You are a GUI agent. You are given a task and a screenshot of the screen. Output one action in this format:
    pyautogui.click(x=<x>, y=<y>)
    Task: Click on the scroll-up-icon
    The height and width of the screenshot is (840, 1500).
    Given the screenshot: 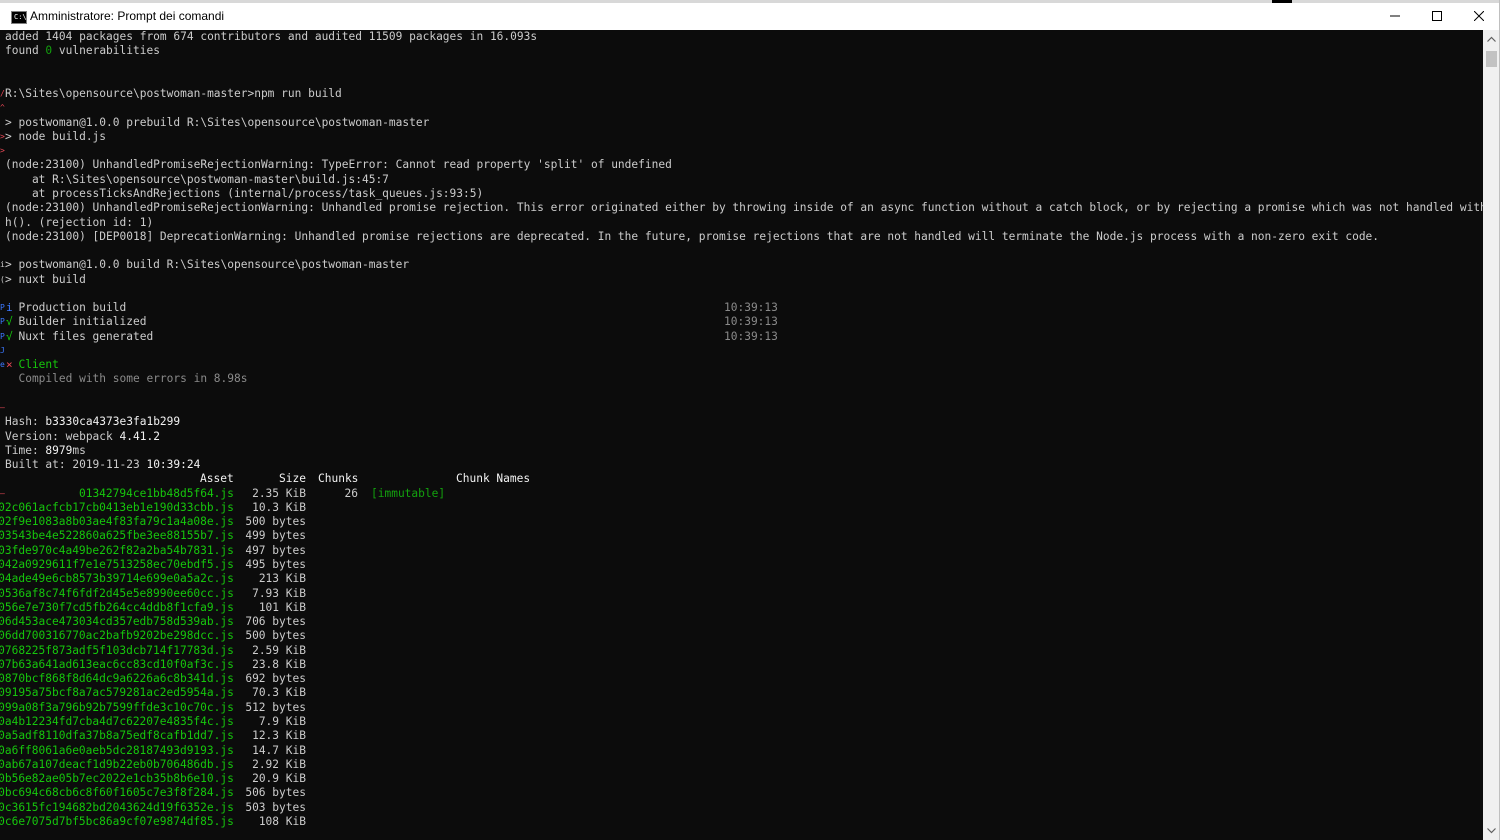 What is the action you would take?
    pyautogui.click(x=1491, y=39)
    